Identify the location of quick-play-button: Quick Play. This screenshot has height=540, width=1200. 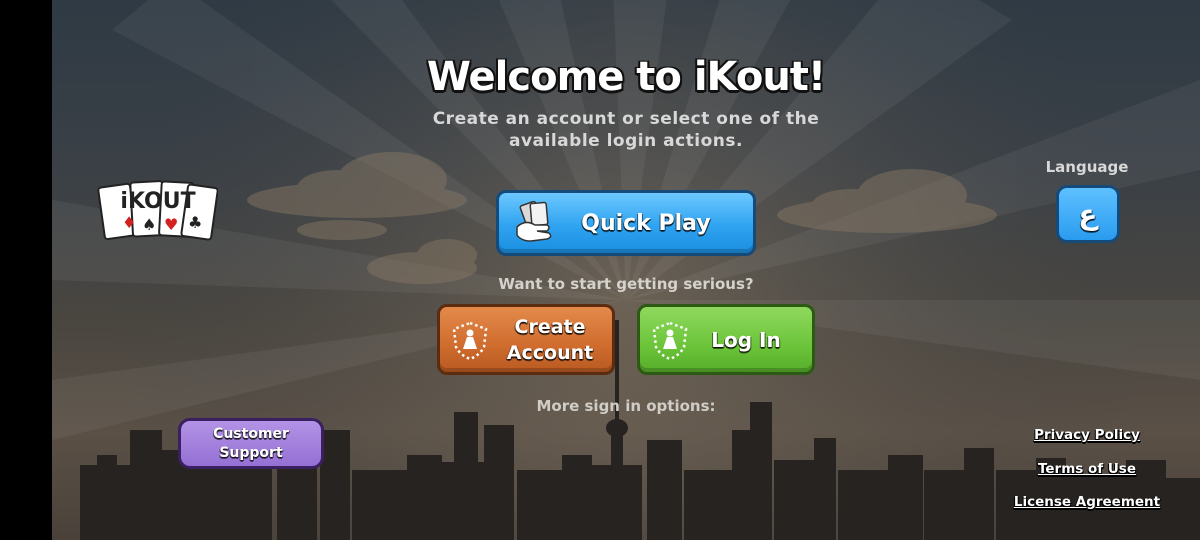
(626, 223).